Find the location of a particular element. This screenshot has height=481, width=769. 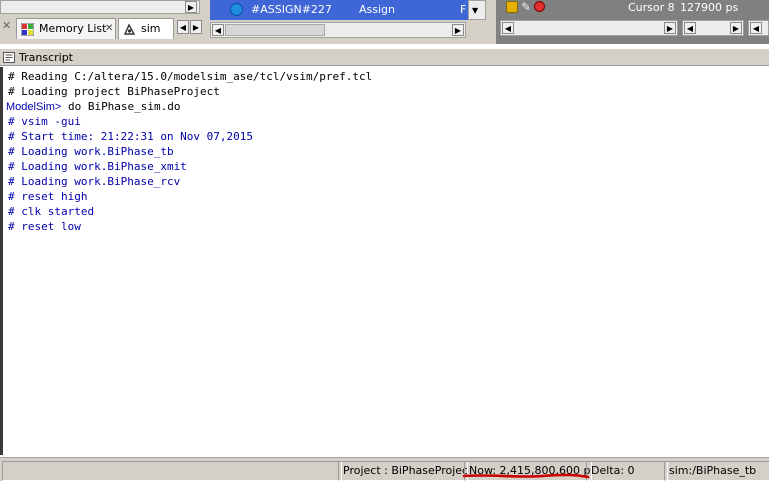

remove-cursor-icon is located at coordinates (539, 6).